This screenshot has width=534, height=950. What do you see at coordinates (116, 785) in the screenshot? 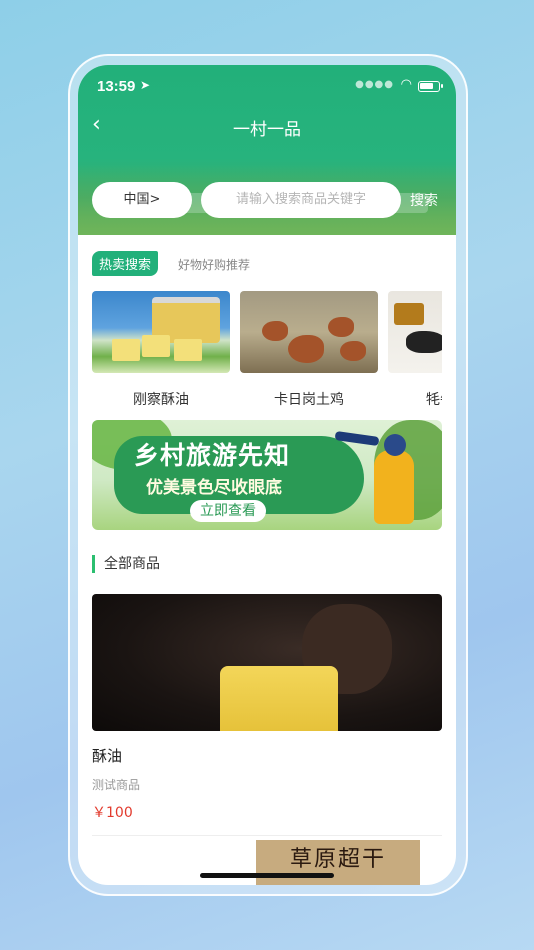
I see `product-description: 测试商品` at bounding box center [116, 785].